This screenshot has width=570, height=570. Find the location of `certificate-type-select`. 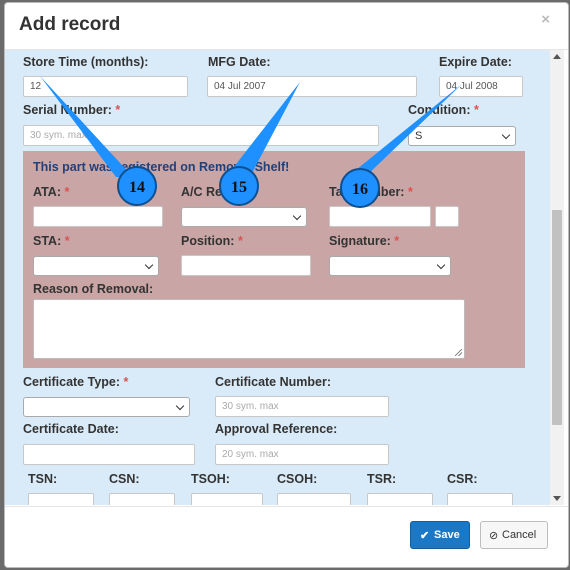

certificate-type-select is located at coordinates (106, 407).